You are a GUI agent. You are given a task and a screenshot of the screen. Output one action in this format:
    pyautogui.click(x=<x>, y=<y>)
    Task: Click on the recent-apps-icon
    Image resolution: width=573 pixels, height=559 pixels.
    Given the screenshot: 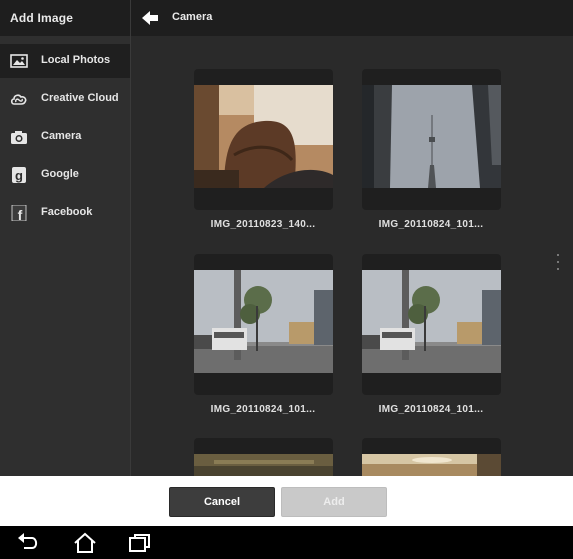 What is the action you would take?
    pyautogui.click(x=140, y=543)
    